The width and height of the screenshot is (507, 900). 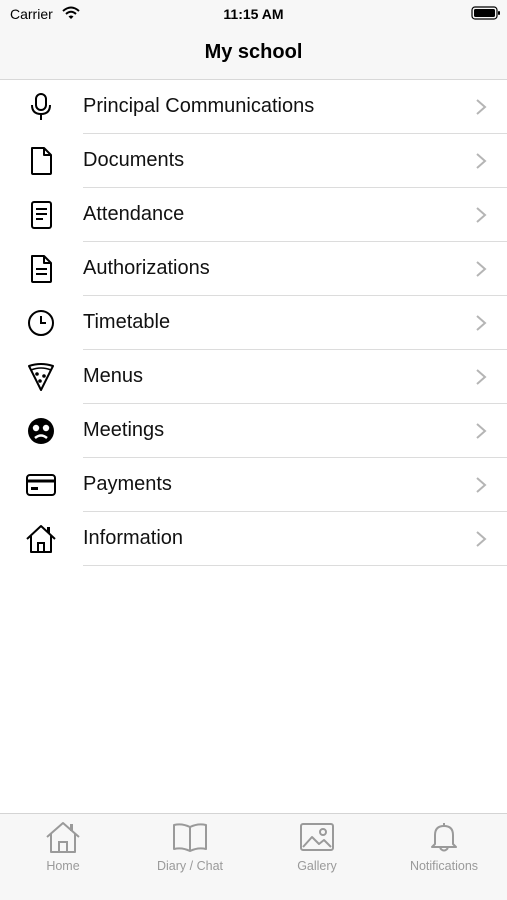 I want to click on menu-item-menus: Menus, so click(x=253, y=377).